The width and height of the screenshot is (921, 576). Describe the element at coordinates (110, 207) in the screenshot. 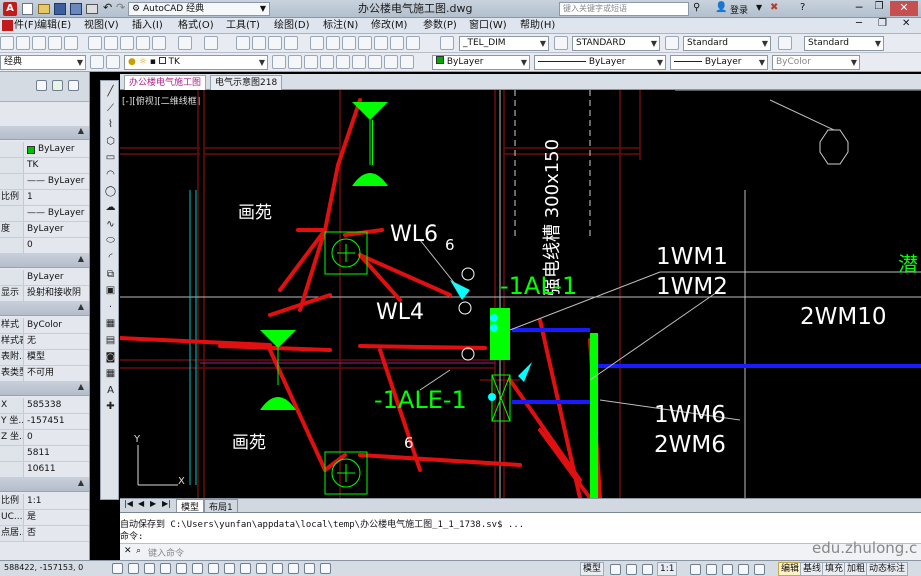

I see `revcloud-icon: ☁` at that location.